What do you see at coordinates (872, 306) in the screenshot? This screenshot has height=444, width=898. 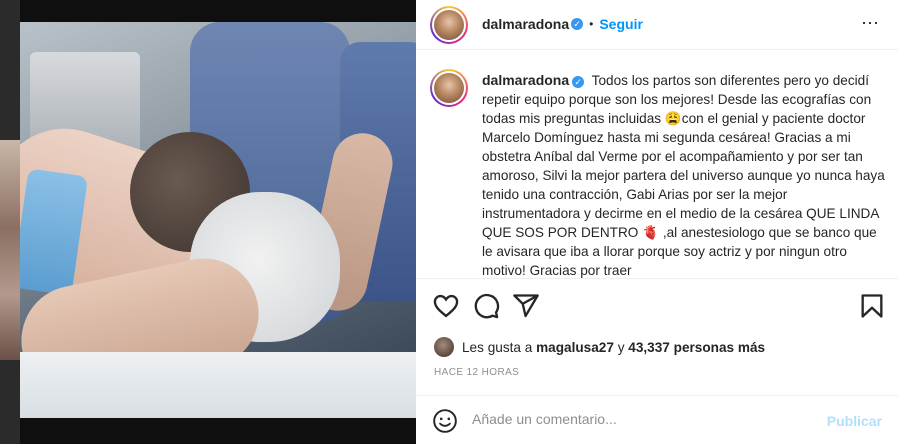 I see `bookmark-icon` at bounding box center [872, 306].